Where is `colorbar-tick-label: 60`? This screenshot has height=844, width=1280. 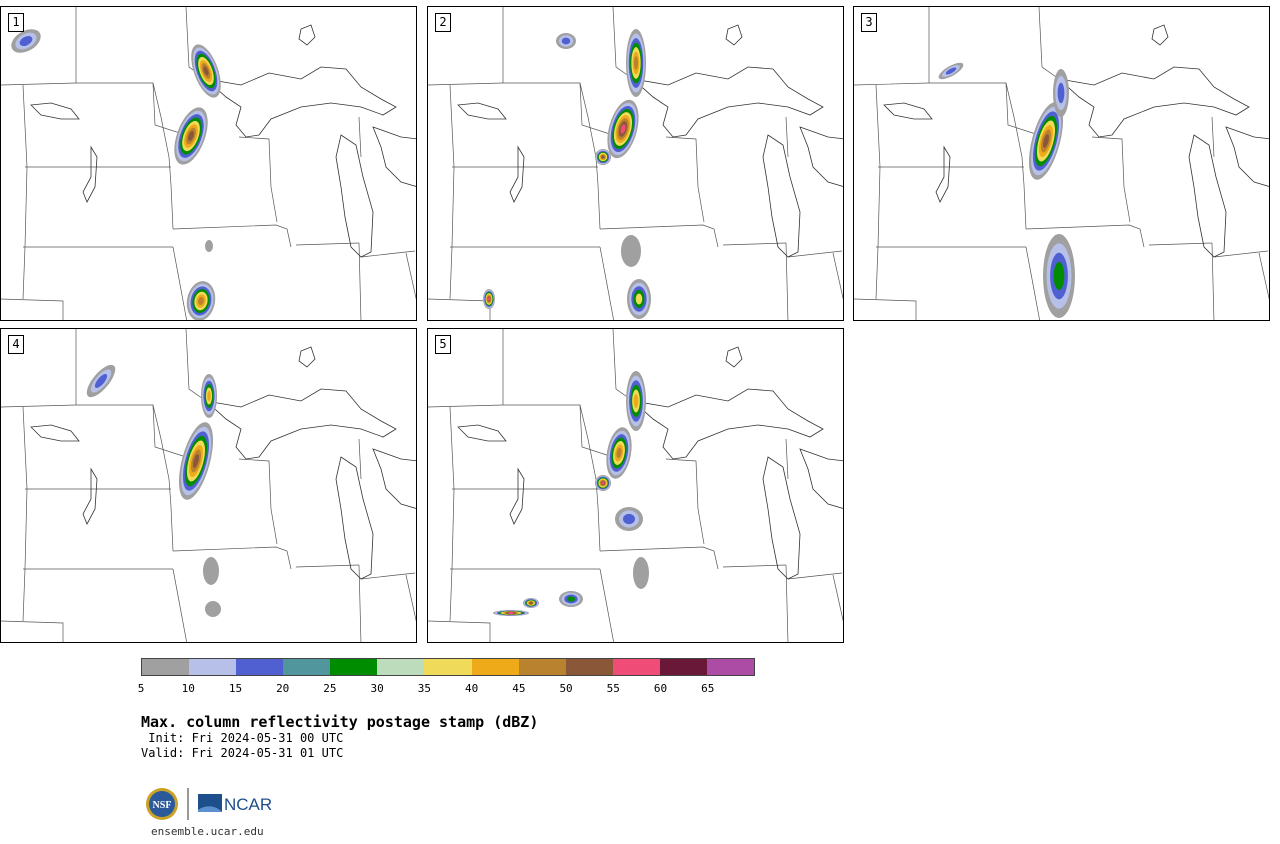 colorbar-tick-label: 60 is located at coordinates (660, 688).